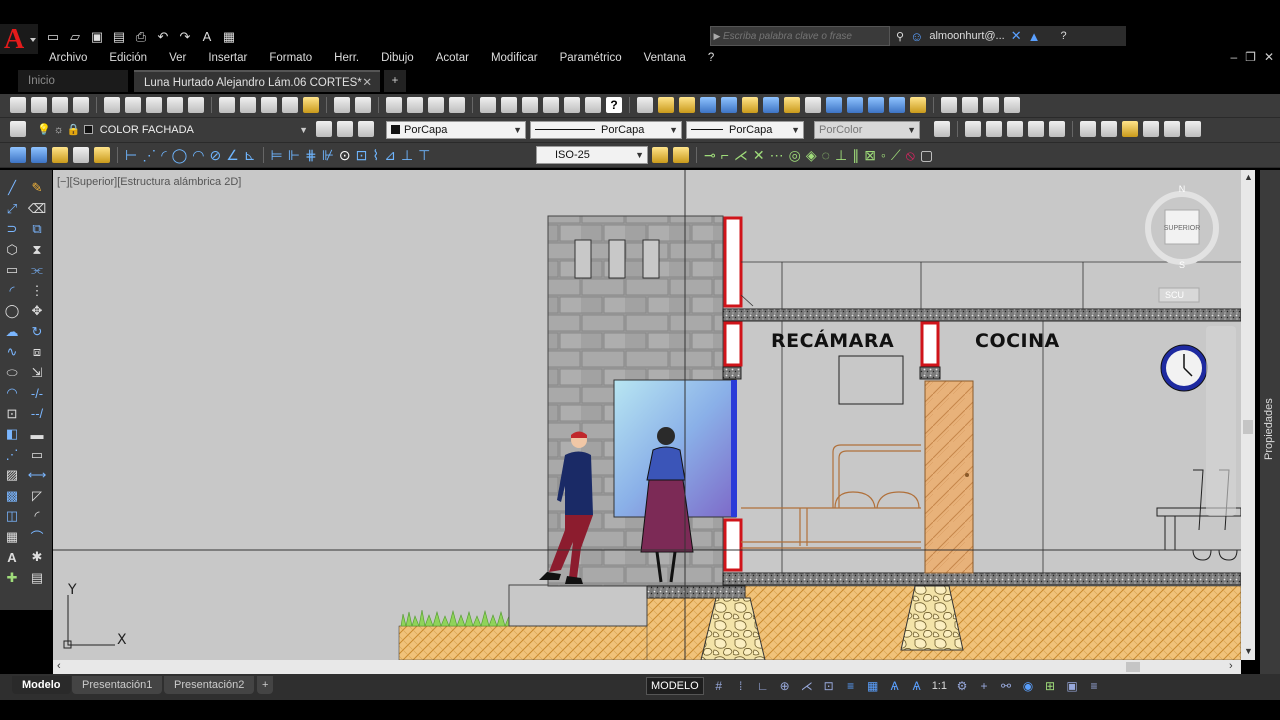  I want to click on search-input, so click(803, 36).